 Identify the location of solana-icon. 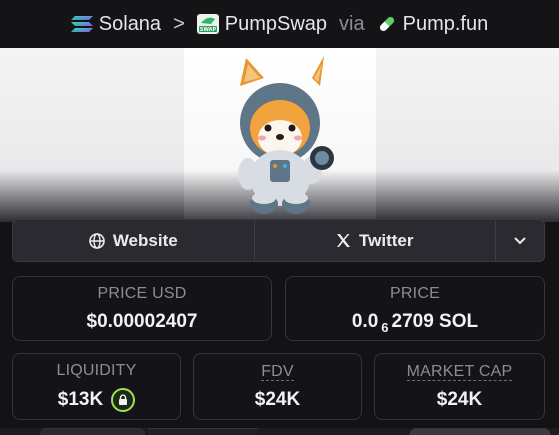
(81, 24).